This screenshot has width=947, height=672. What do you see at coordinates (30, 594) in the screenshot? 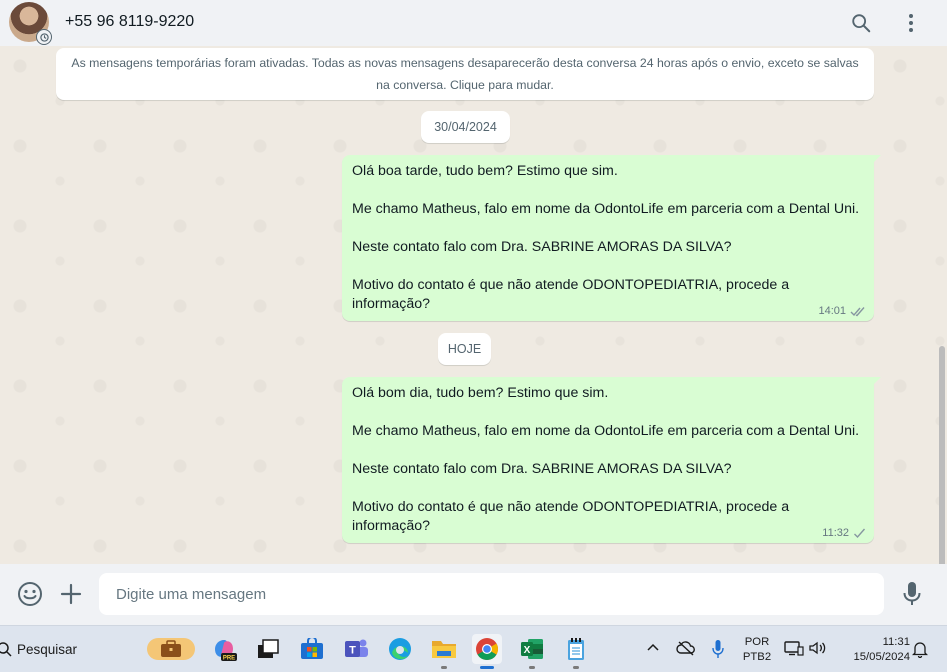
I see `emoji-icon` at bounding box center [30, 594].